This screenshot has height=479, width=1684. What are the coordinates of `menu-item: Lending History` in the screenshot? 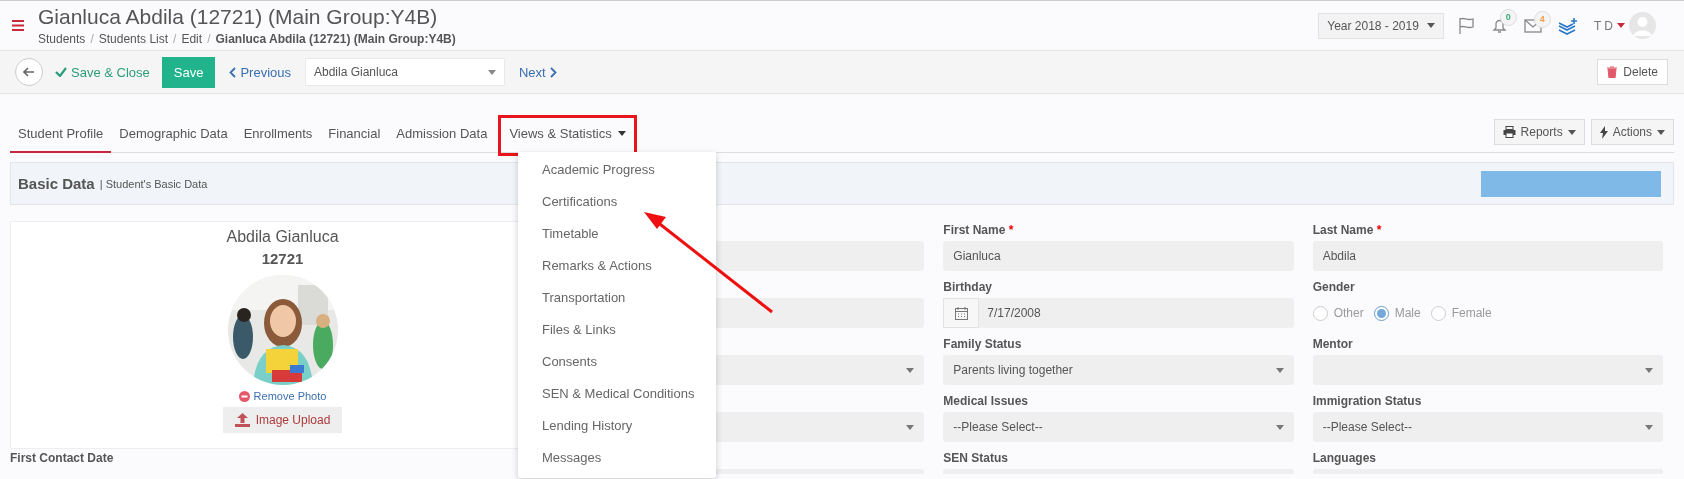 It's located at (617, 426).